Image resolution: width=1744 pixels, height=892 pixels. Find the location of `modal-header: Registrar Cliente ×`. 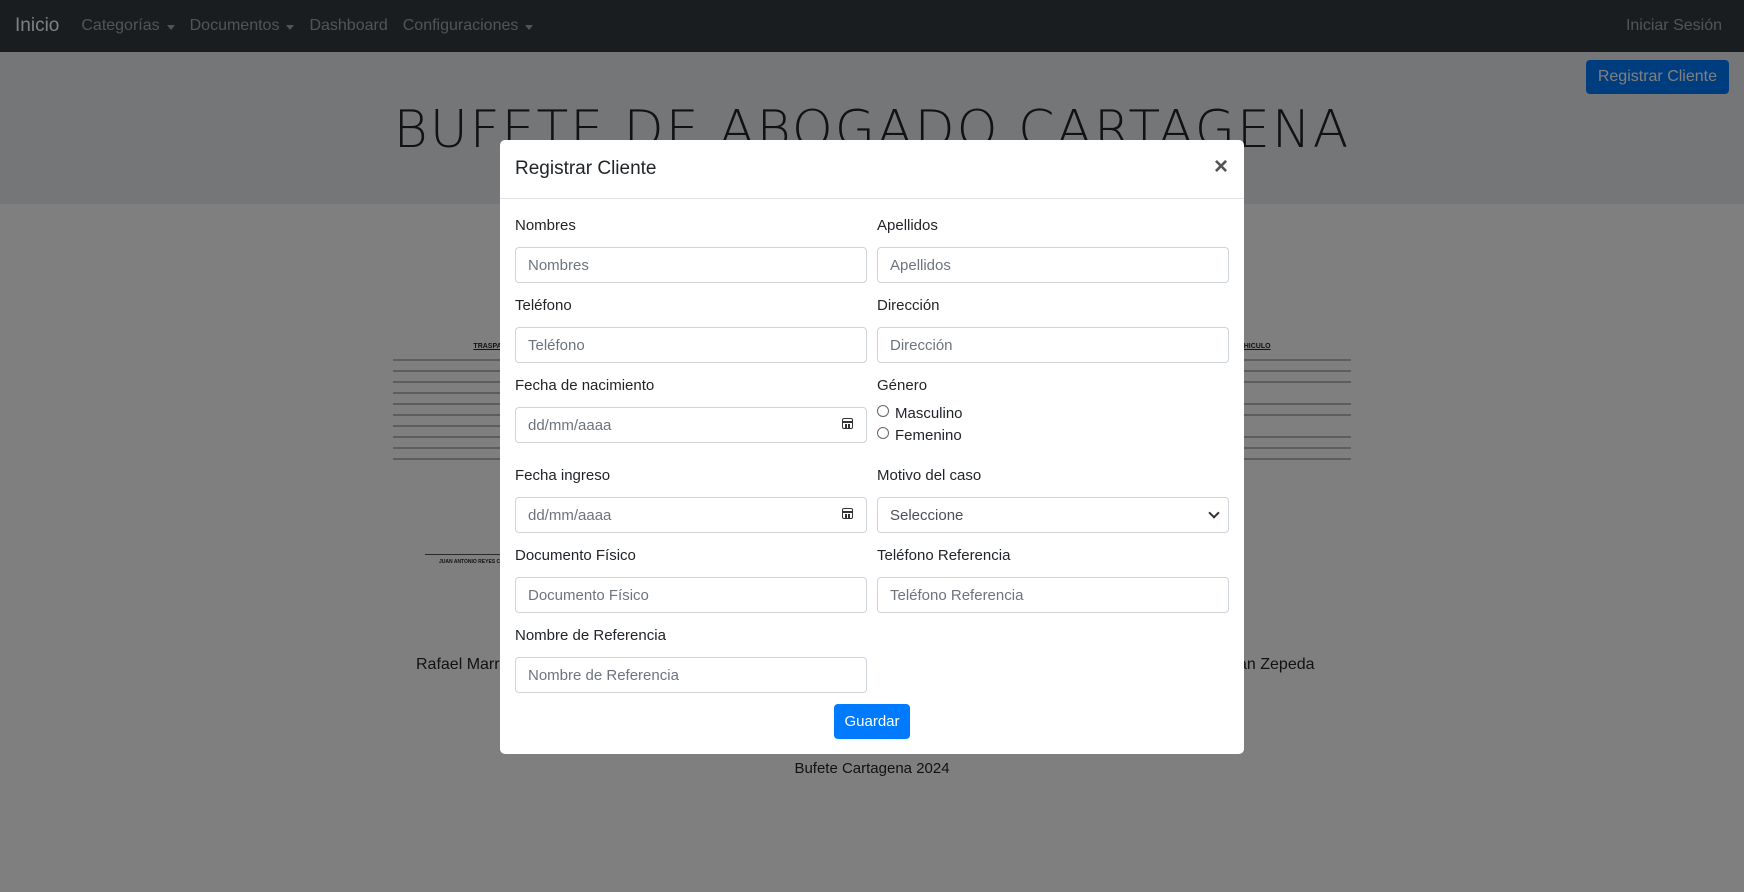

modal-header: Registrar Cliente × is located at coordinates (872, 169).